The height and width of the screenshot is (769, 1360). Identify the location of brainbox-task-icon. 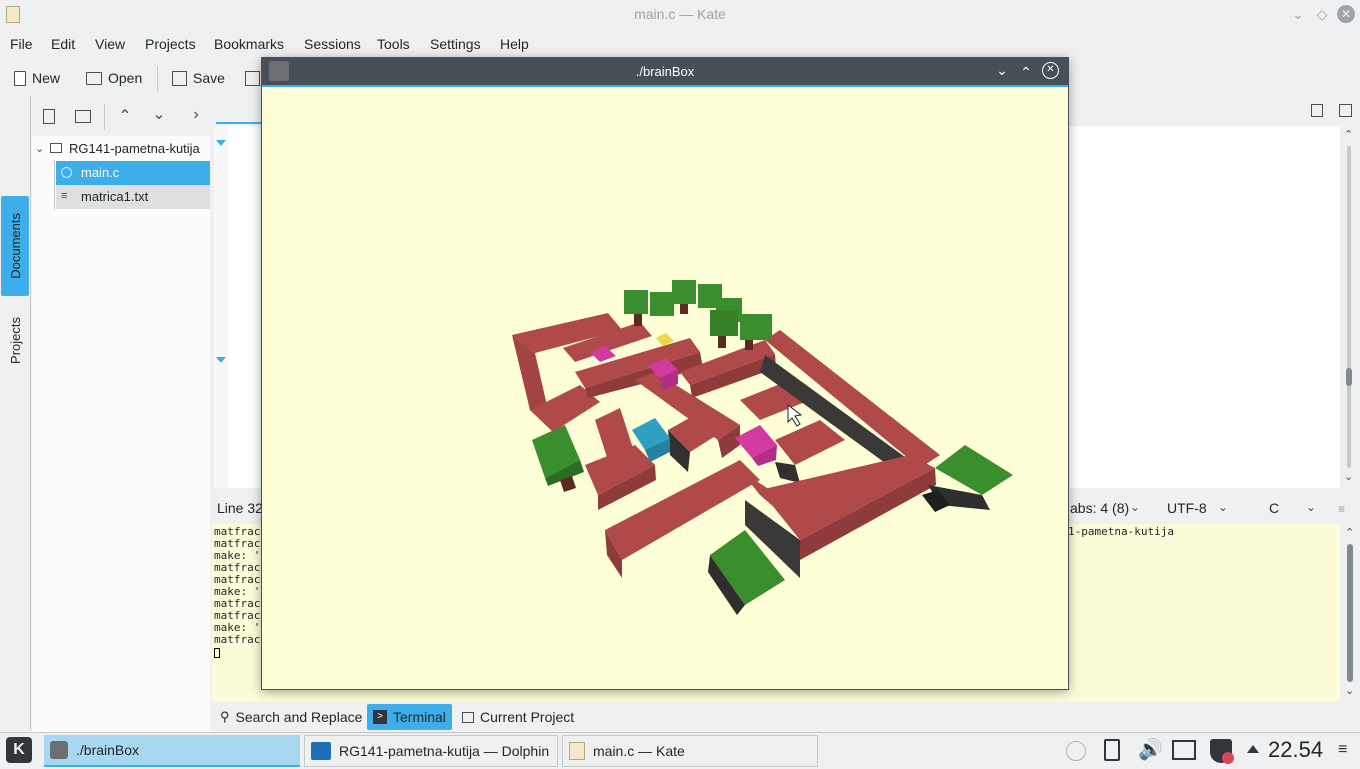
(59, 750).